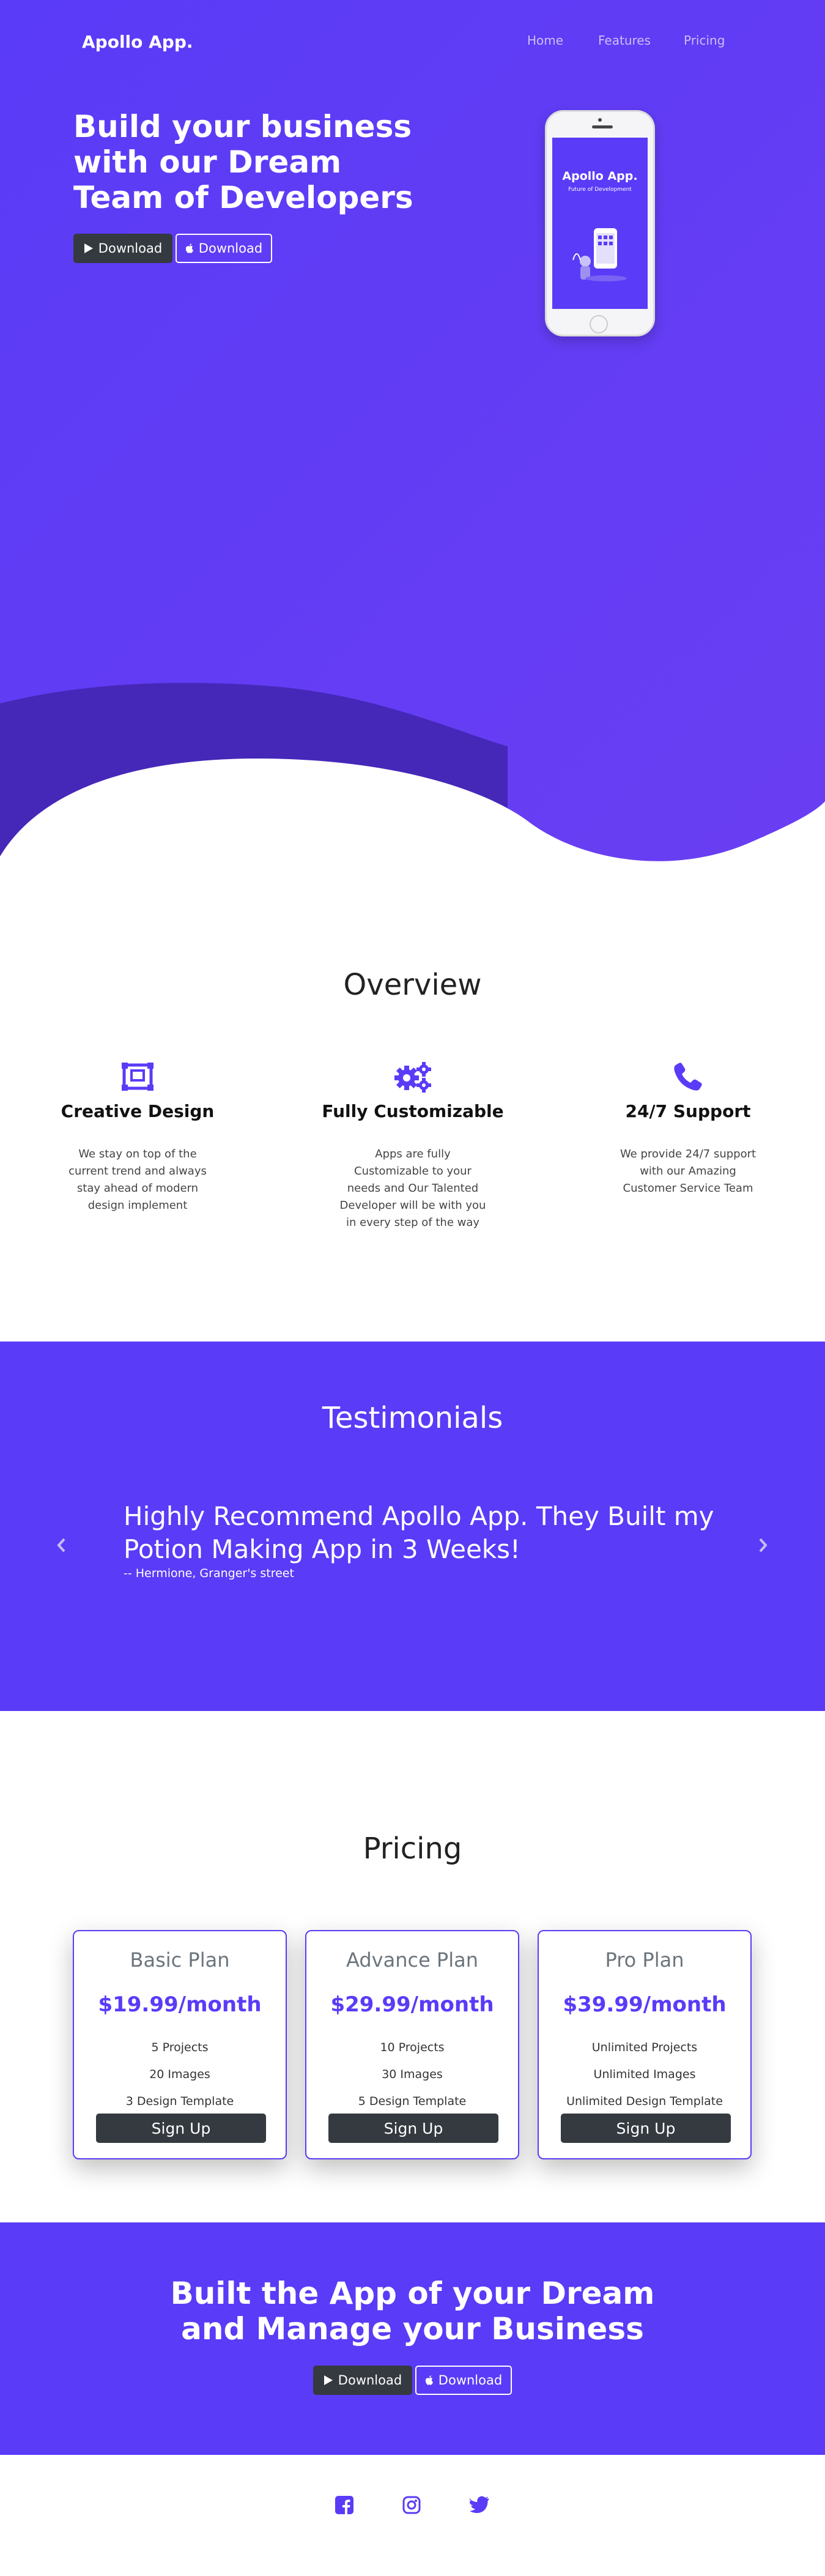 This screenshot has height=2576, width=825. What do you see at coordinates (180, 1960) in the screenshot?
I see `plan-name: Basic Plan` at bounding box center [180, 1960].